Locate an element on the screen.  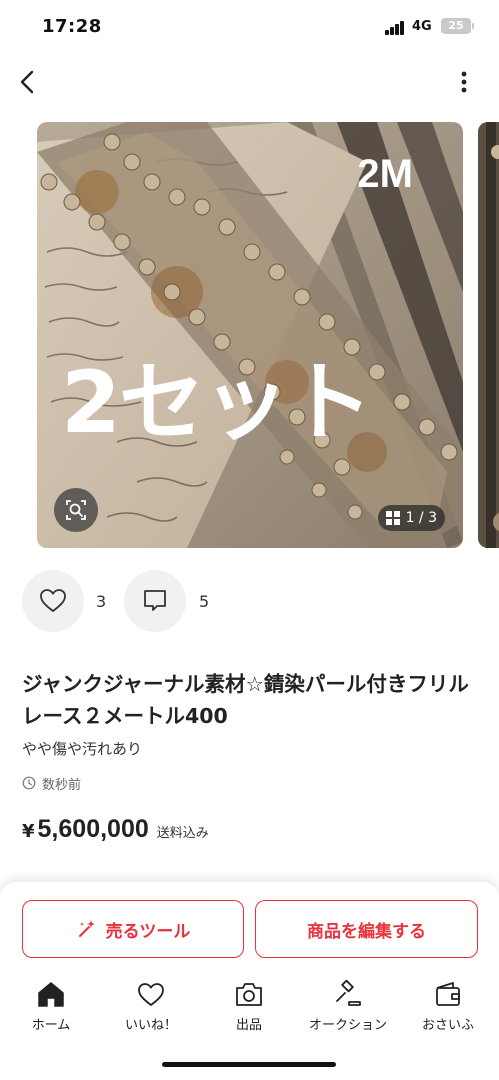
tab-likes: いいね！ is located at coordinates (151, 1010).